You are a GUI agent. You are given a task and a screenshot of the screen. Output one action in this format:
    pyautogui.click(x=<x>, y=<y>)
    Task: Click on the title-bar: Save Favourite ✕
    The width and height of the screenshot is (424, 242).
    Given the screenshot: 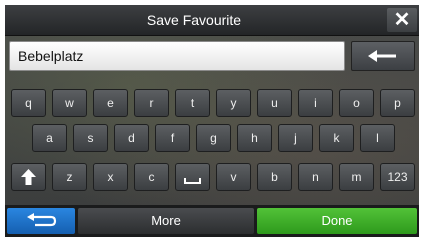 What is the action you would take?
    pyautogui.click(x=212, y=20)
    